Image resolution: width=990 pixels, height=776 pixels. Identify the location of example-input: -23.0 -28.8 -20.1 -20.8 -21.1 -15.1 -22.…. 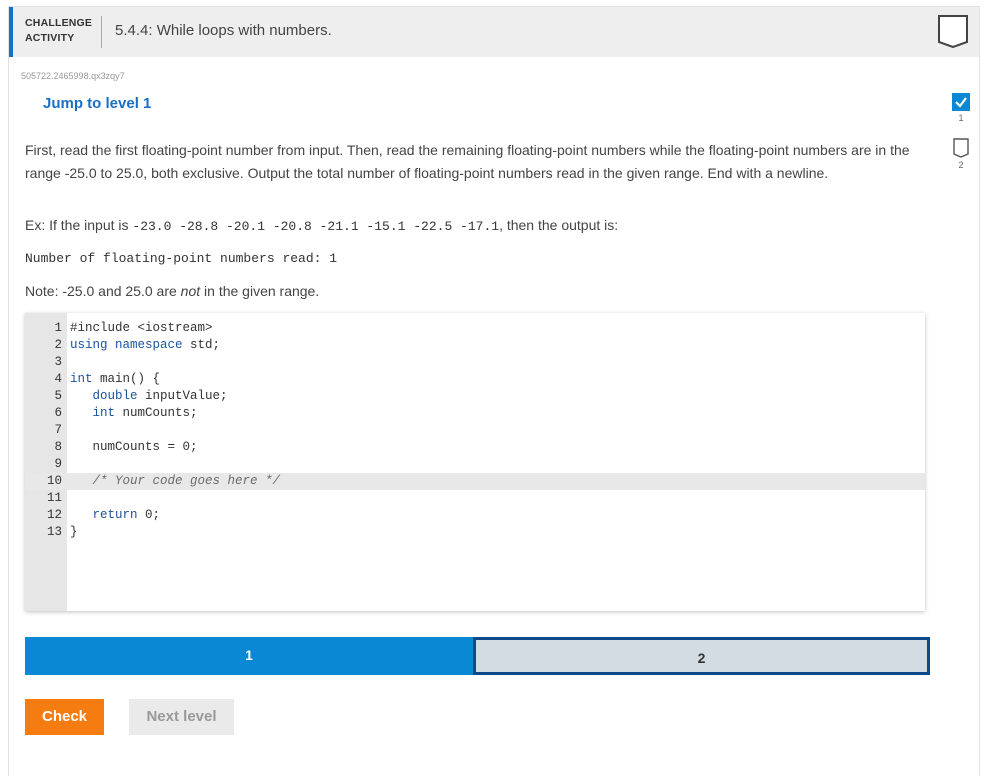
(316, 226).